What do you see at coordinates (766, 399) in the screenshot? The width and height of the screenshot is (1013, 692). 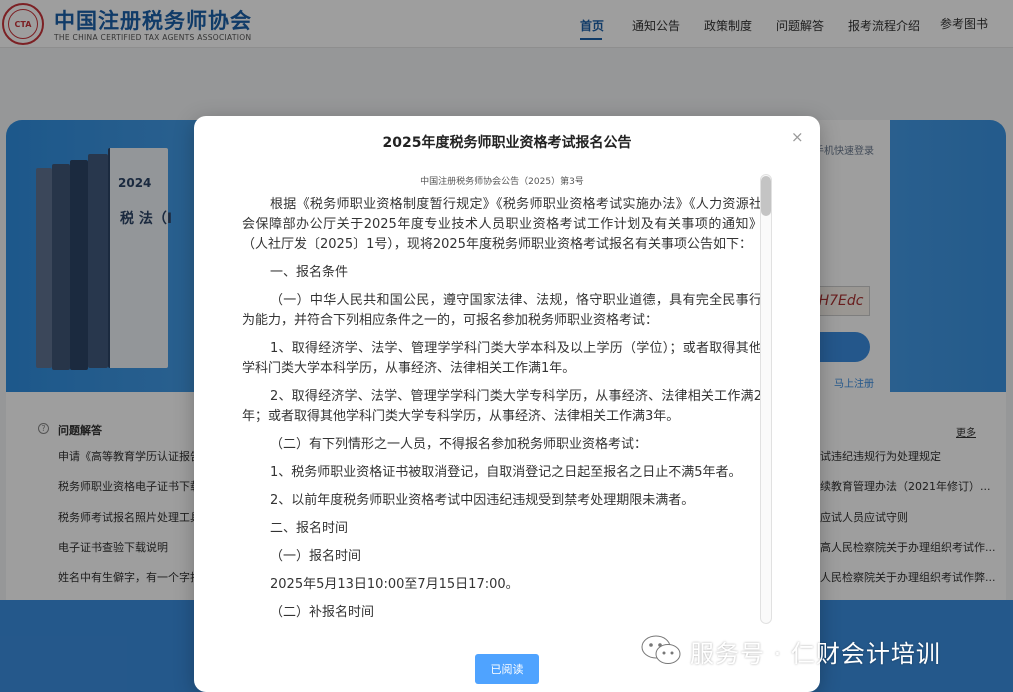 I see `scrollbar-track` at bounding box center [766, 399].